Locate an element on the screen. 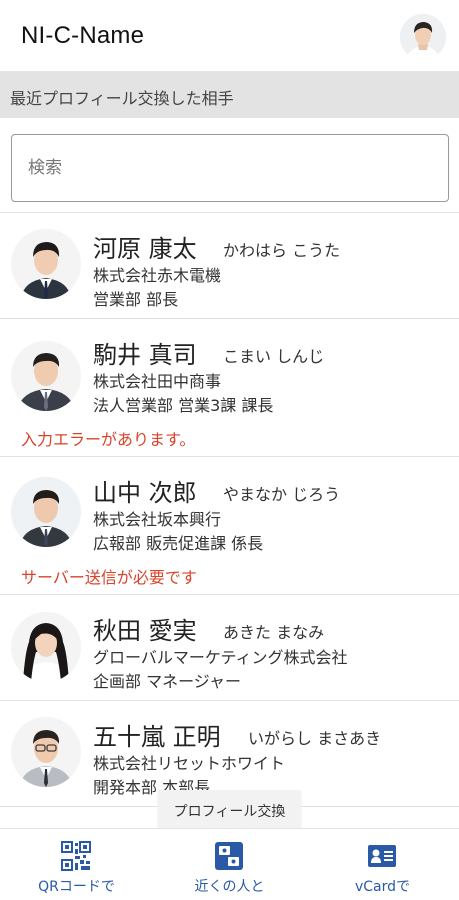 This screenshot has width=459, height=900. tooltip-label: プロフィール交換 is located at coordinates (229, 812).